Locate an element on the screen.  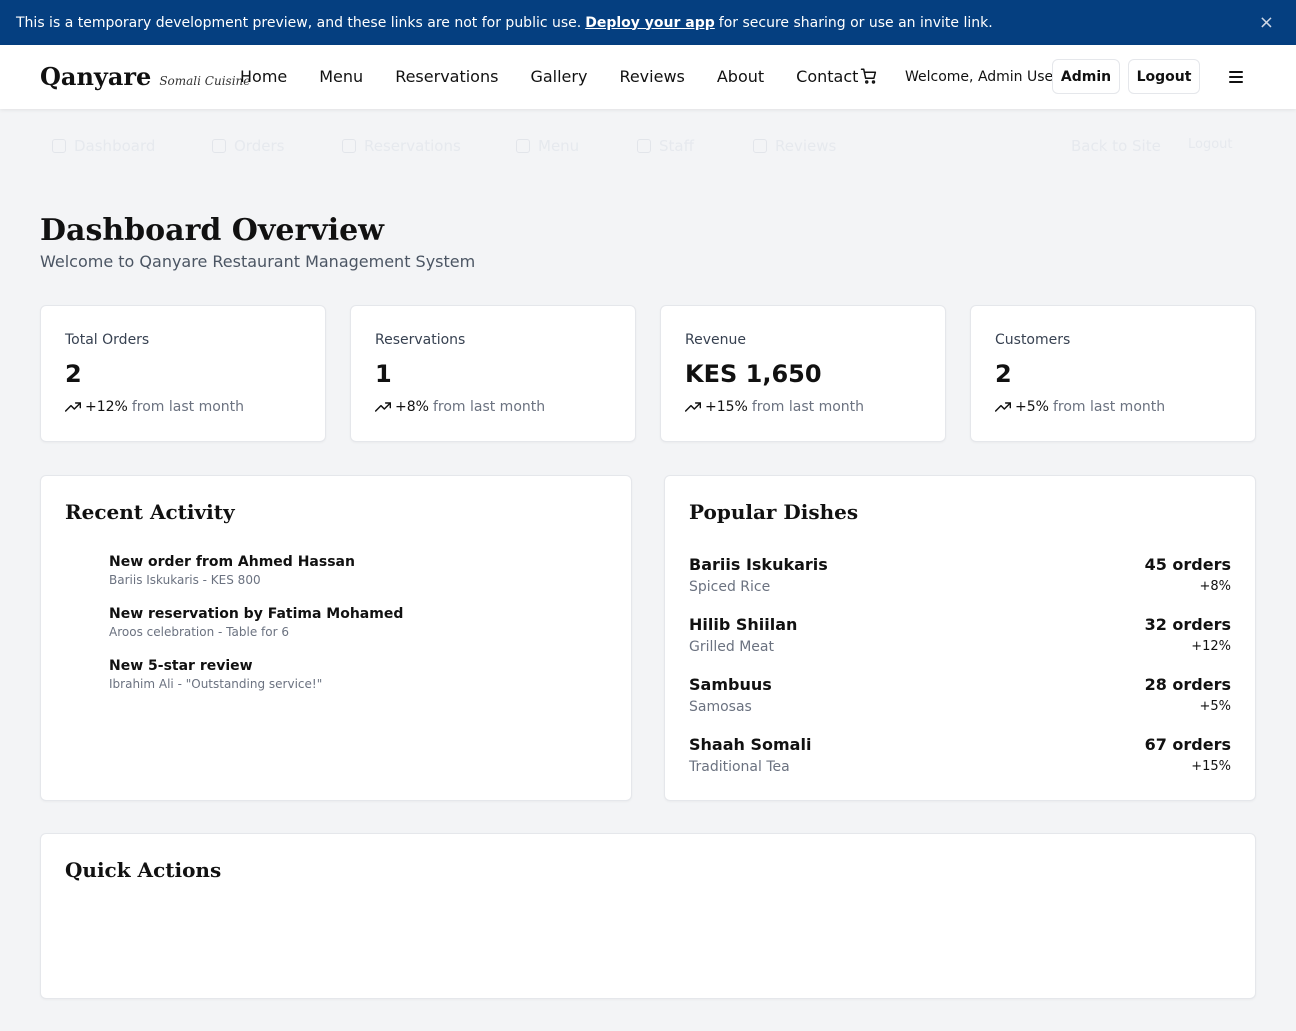
nav-menu: Menu is located at coordinates (341, 76).